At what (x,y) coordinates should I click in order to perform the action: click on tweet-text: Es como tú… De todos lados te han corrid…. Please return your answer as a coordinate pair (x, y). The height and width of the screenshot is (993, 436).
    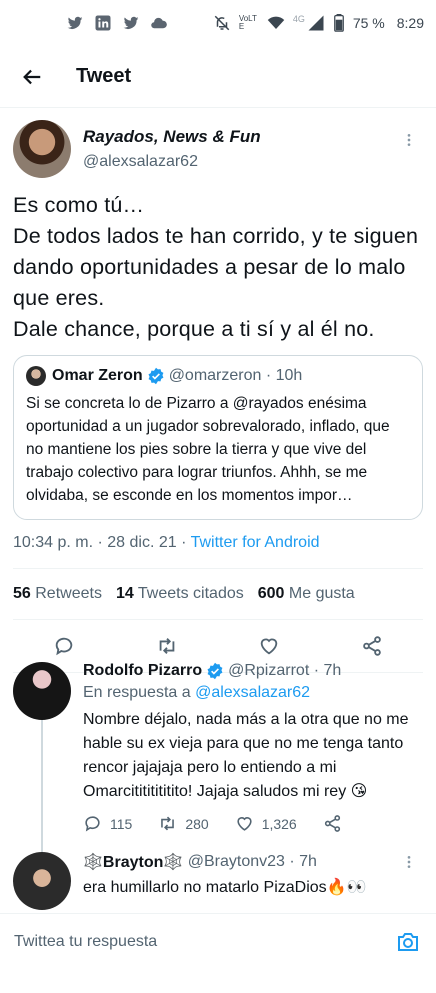
    Looking at the image, I should click on (218, 267).